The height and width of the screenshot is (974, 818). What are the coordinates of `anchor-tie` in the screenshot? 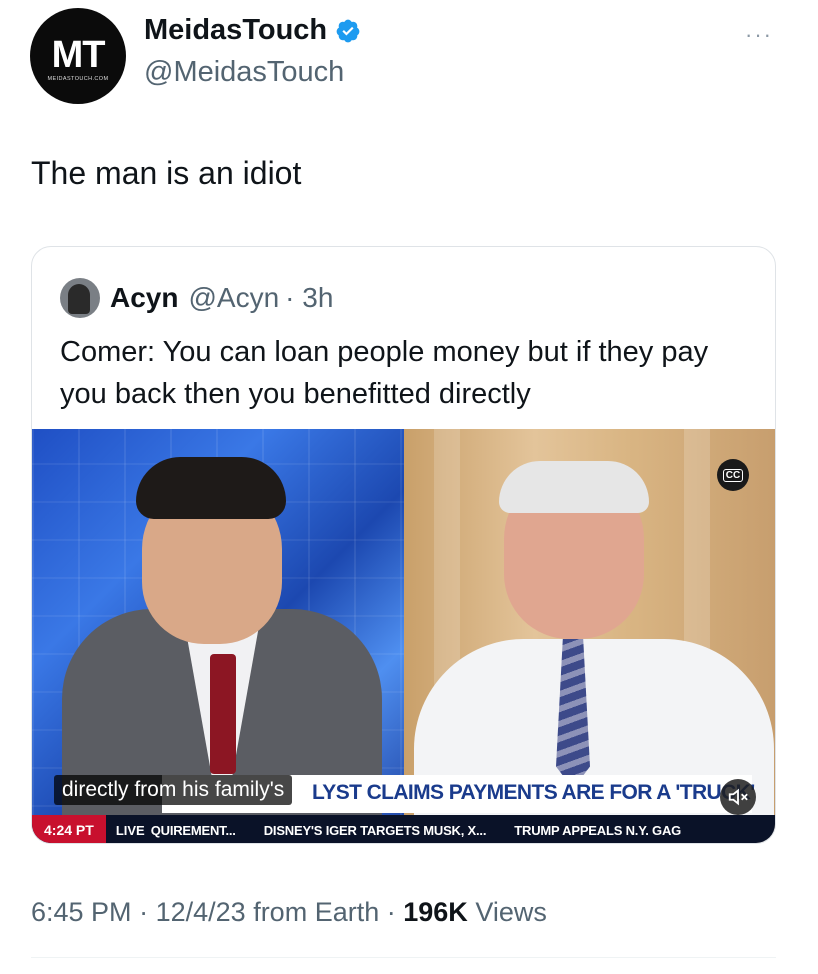 It's located at (223, 714).